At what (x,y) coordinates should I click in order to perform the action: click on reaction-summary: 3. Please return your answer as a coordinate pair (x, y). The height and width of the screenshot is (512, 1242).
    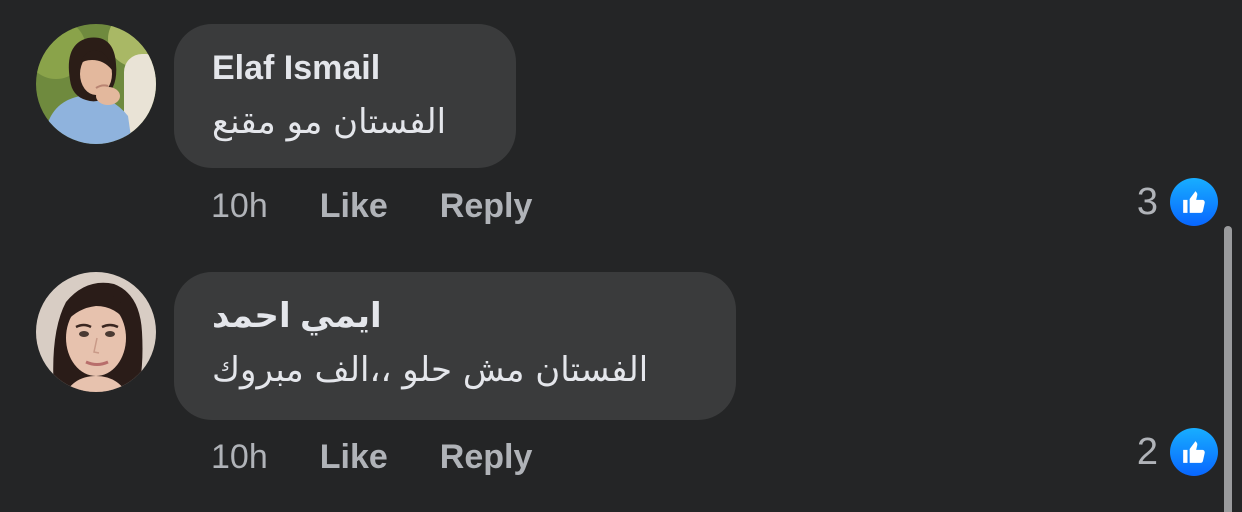
    Looking at the image, I should click on (1177, 202).